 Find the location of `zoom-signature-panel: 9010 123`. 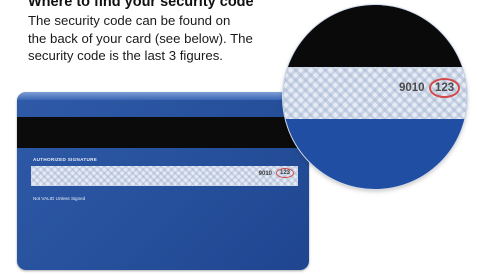

zoom-signature-panel: 9010 123 is located at coordinates (375, 93).